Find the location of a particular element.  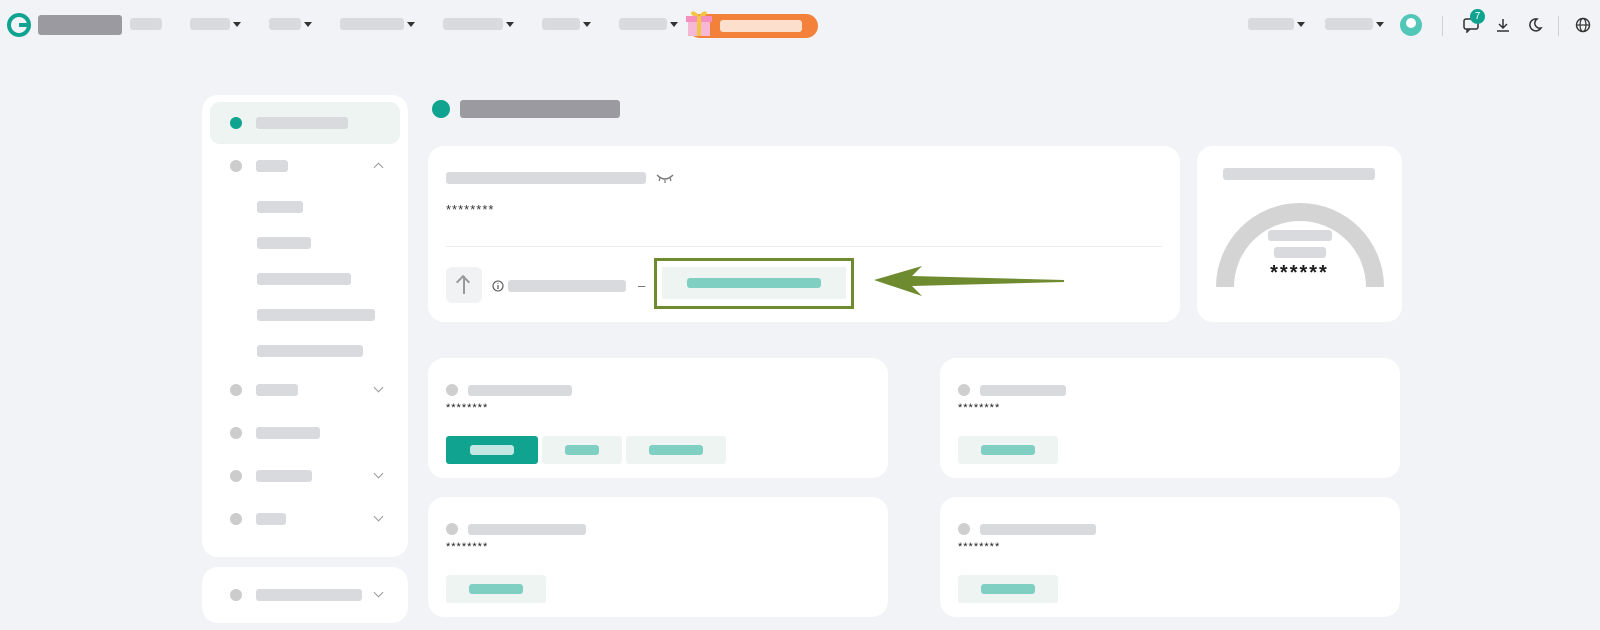

gift-icon is located at coordinates (699, 23).